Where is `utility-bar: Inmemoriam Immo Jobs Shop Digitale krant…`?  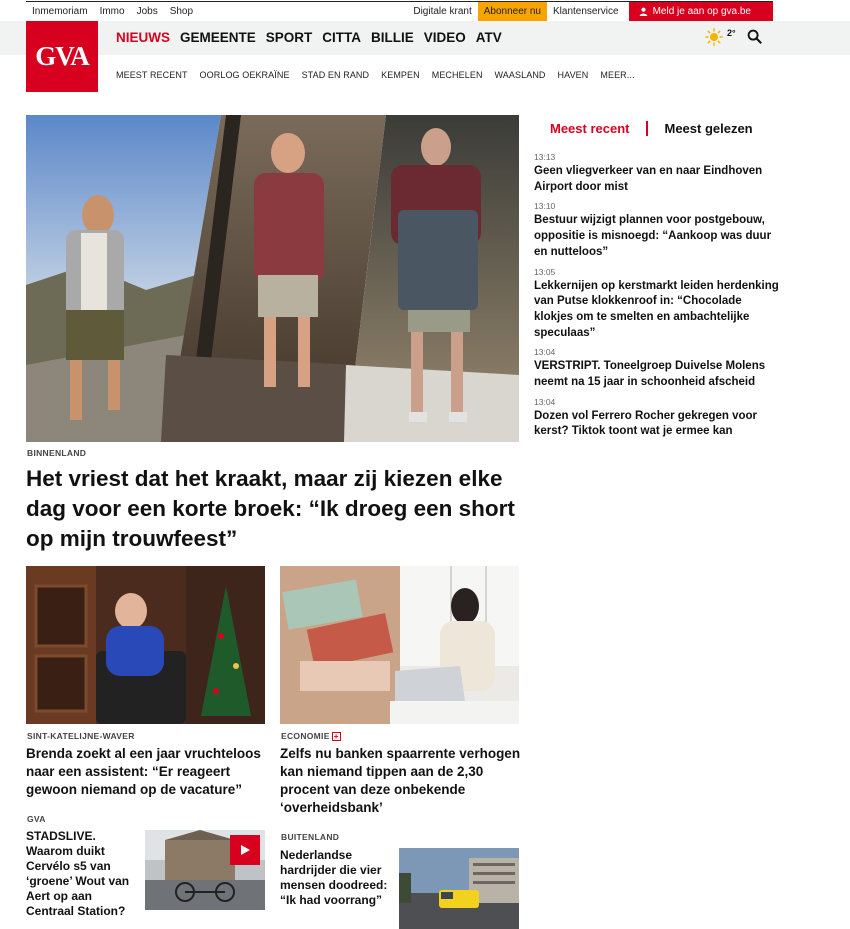 utility-bar: Inmemoriam Immo Jobs Shop Digitale krant… is located at coordinates (399, 11).